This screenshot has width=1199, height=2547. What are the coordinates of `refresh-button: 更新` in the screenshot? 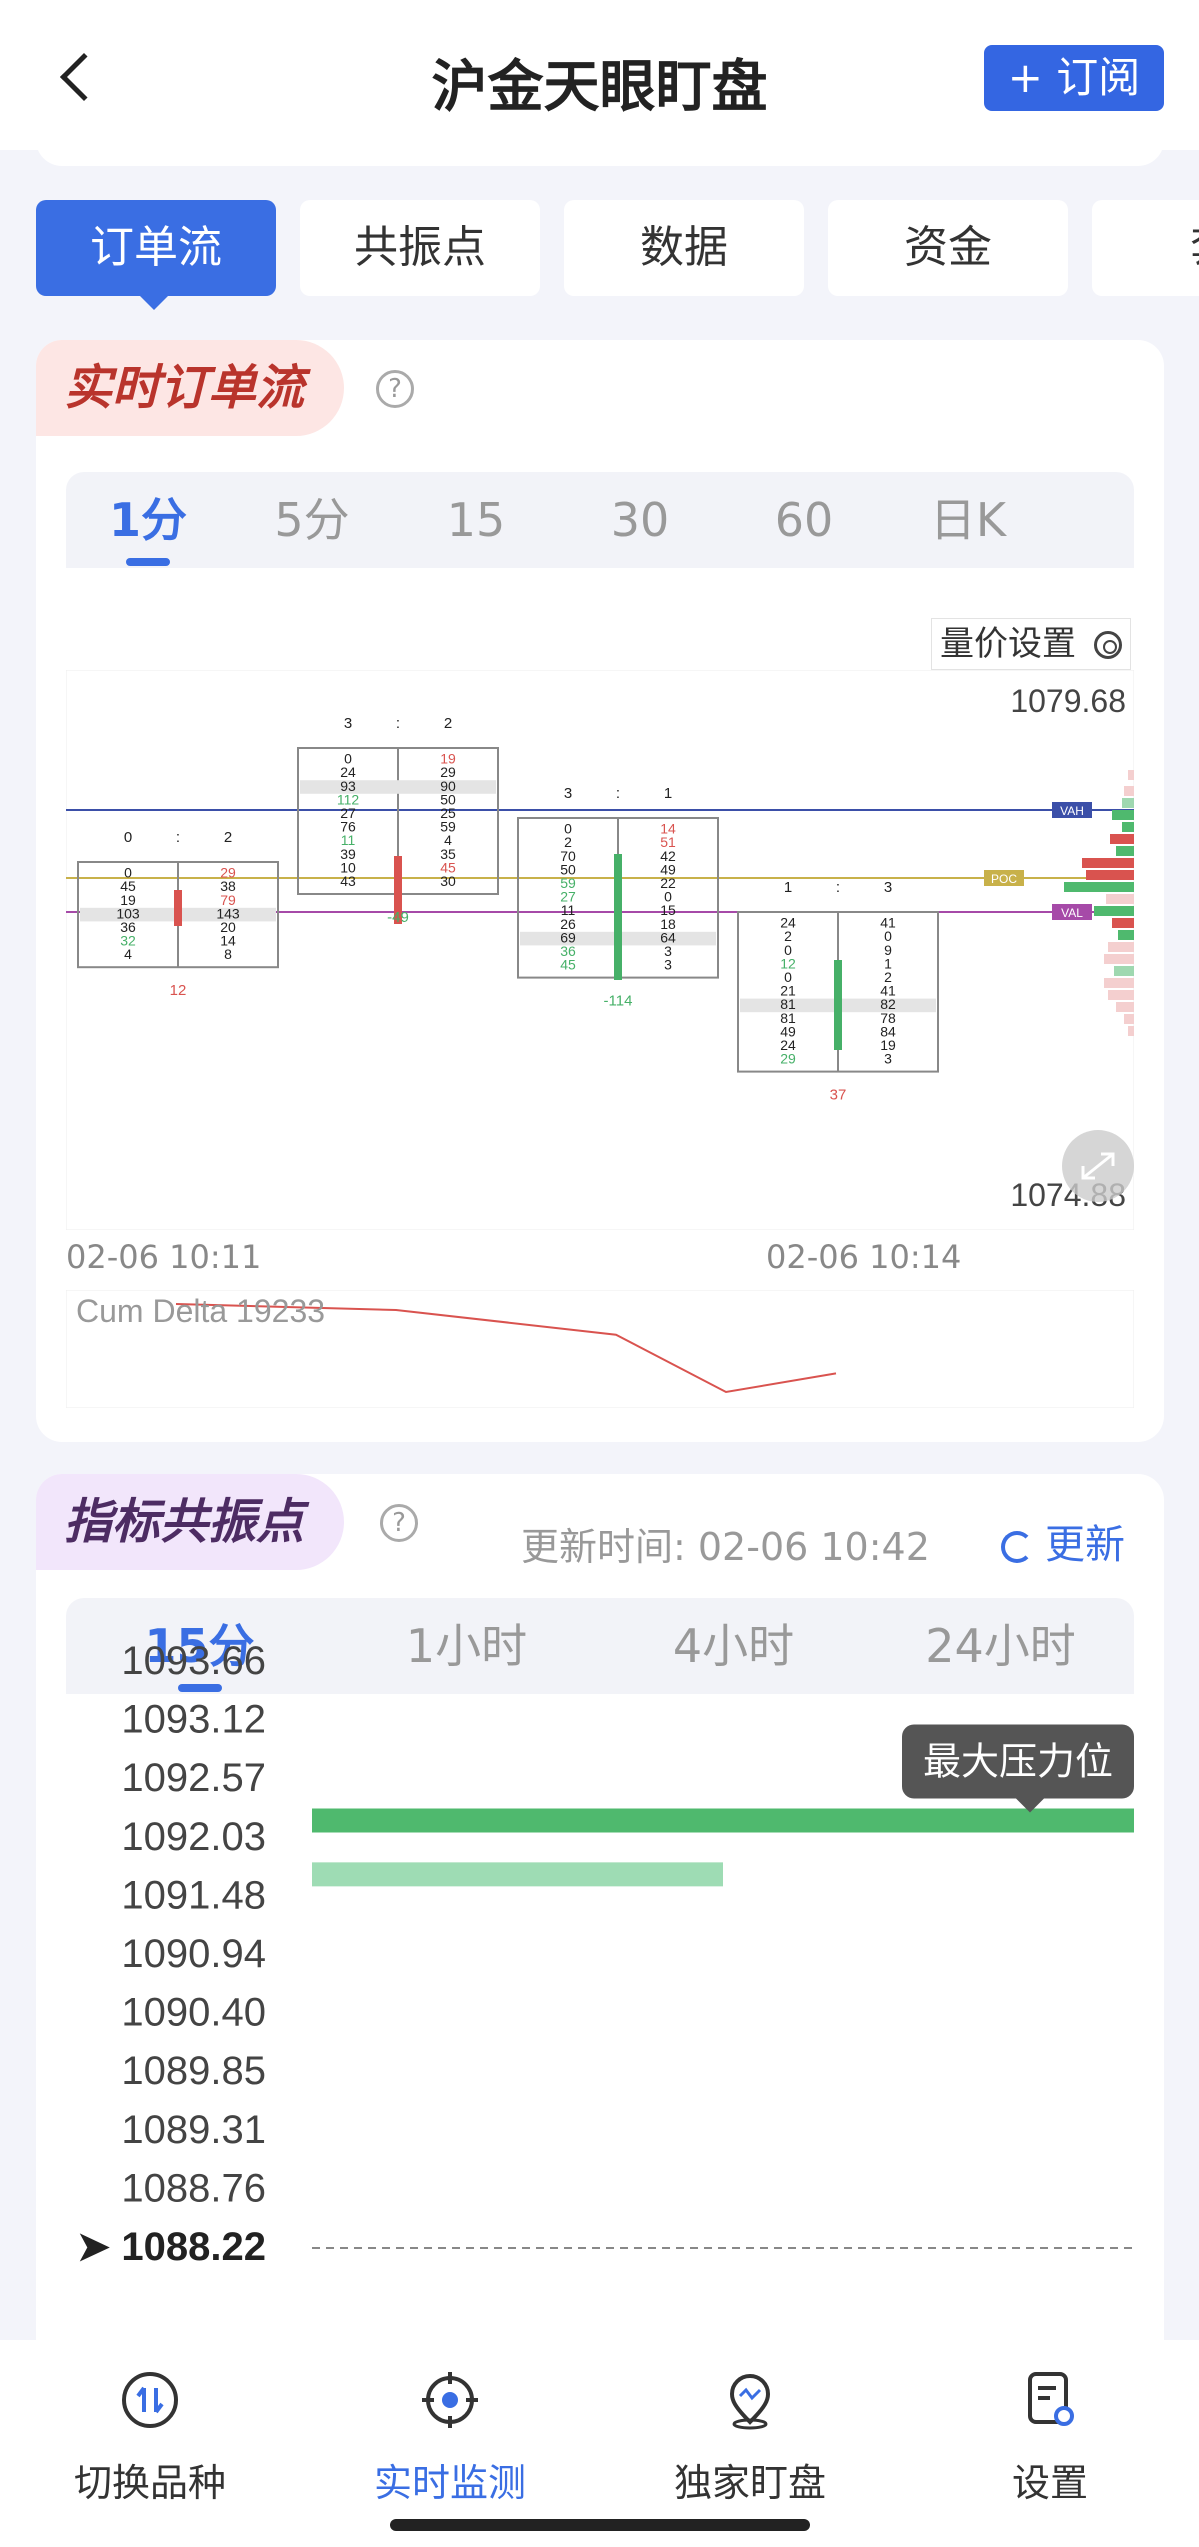 It's located at (1063, 1541).